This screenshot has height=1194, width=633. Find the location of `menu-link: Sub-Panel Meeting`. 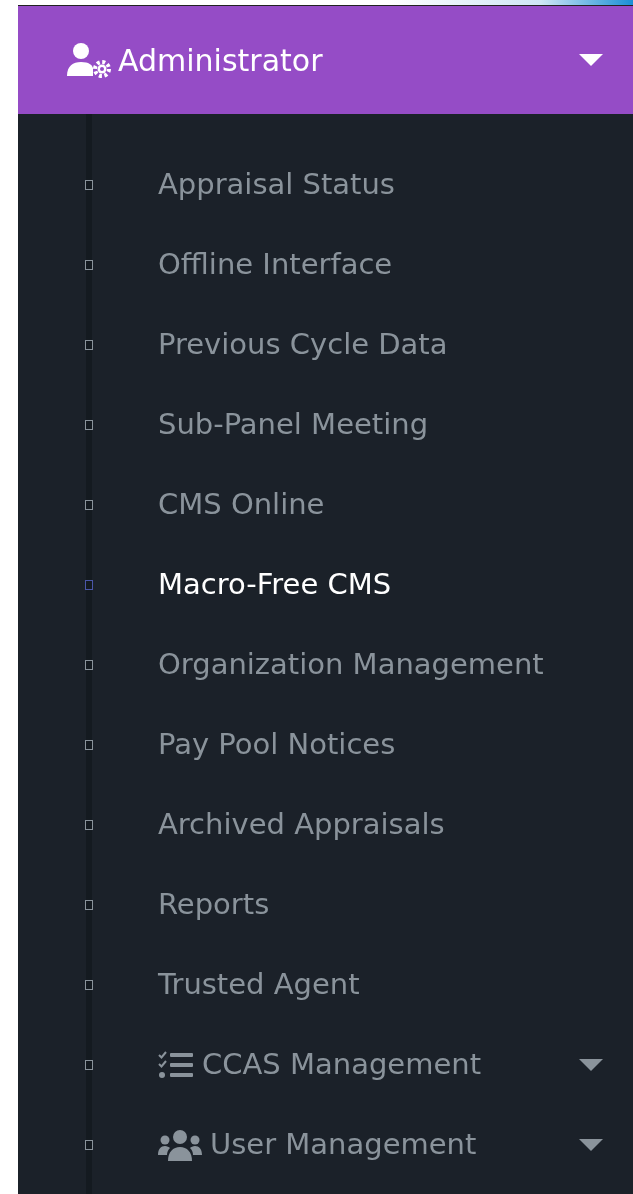

menu-link: Sub-Panel Meeting is located at coordinates (380, 425).